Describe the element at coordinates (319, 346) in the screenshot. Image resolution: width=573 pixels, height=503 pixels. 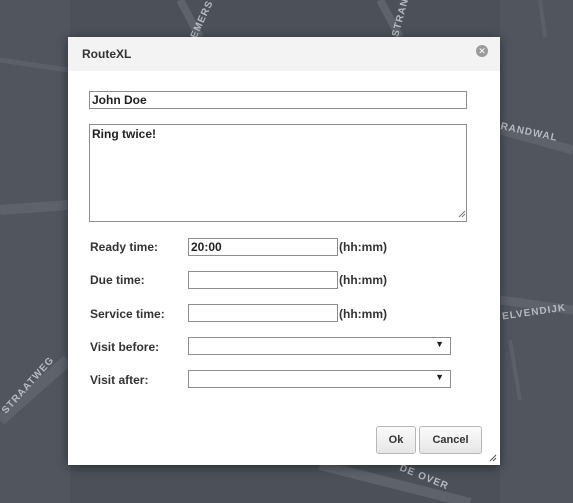
I see `visit-before-select: ▼` at that location.